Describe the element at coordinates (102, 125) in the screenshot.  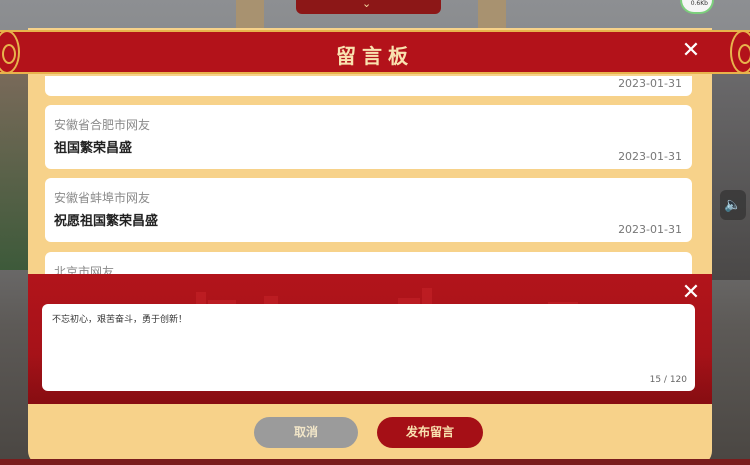
I see `message-author: 安徽省合肥市网友` at that location.